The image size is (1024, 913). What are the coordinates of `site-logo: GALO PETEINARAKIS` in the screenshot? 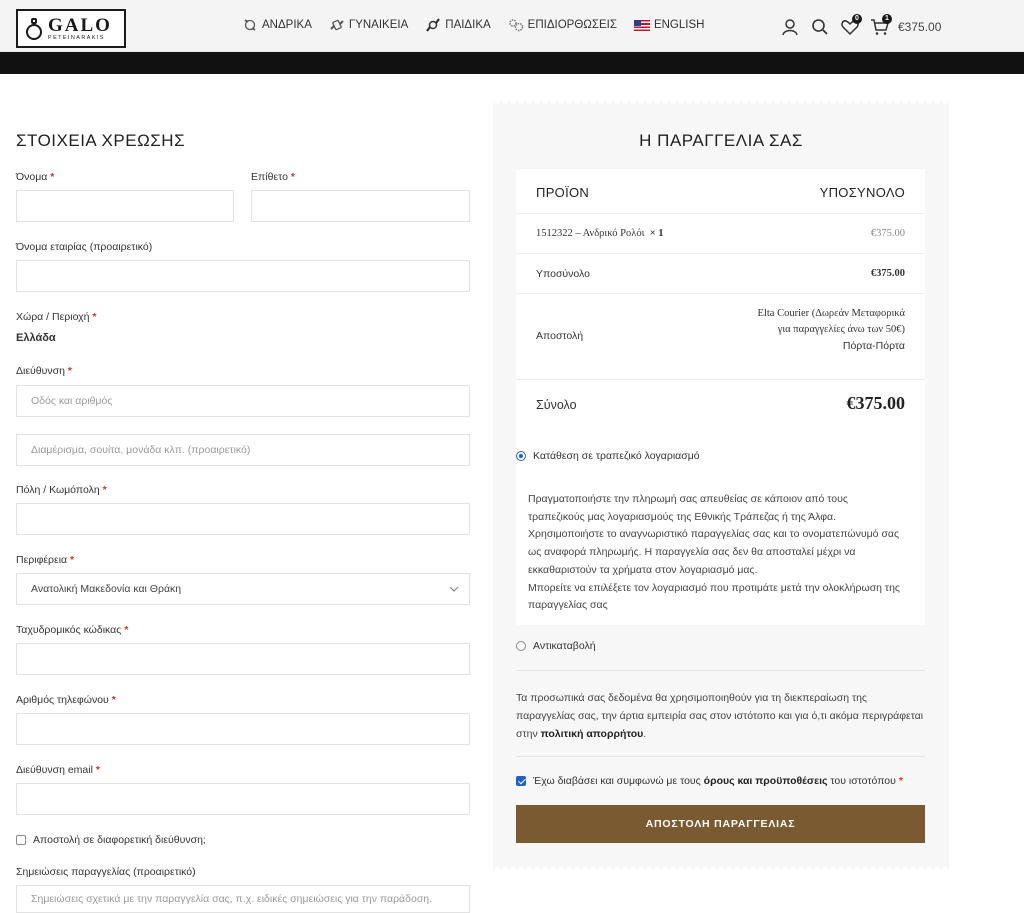 It's located at (71, 28).